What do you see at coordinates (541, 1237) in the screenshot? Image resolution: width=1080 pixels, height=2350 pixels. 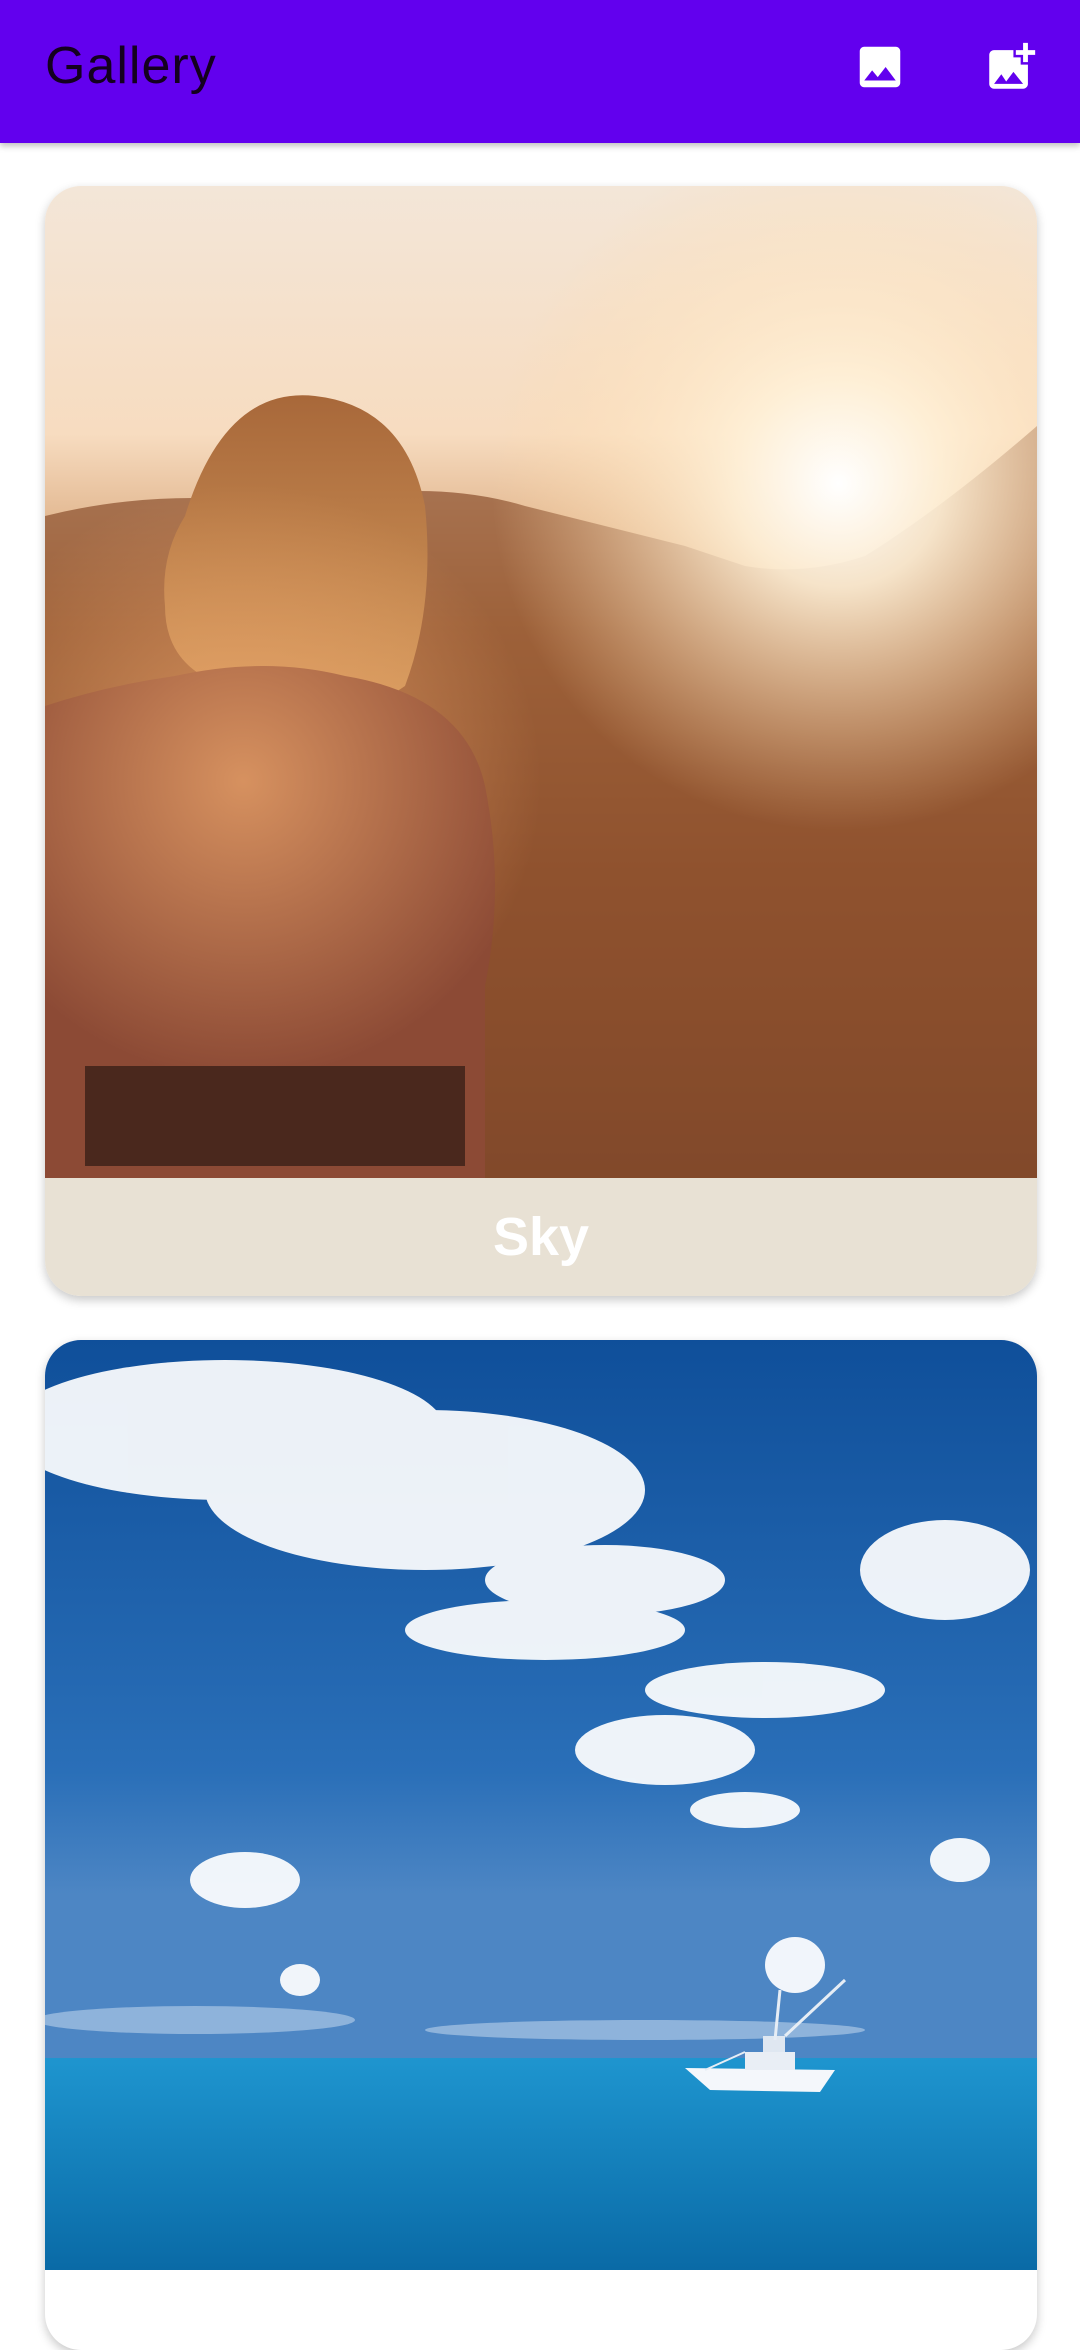 I see `card-caption: Sky` at bounding box center [541, 1237].